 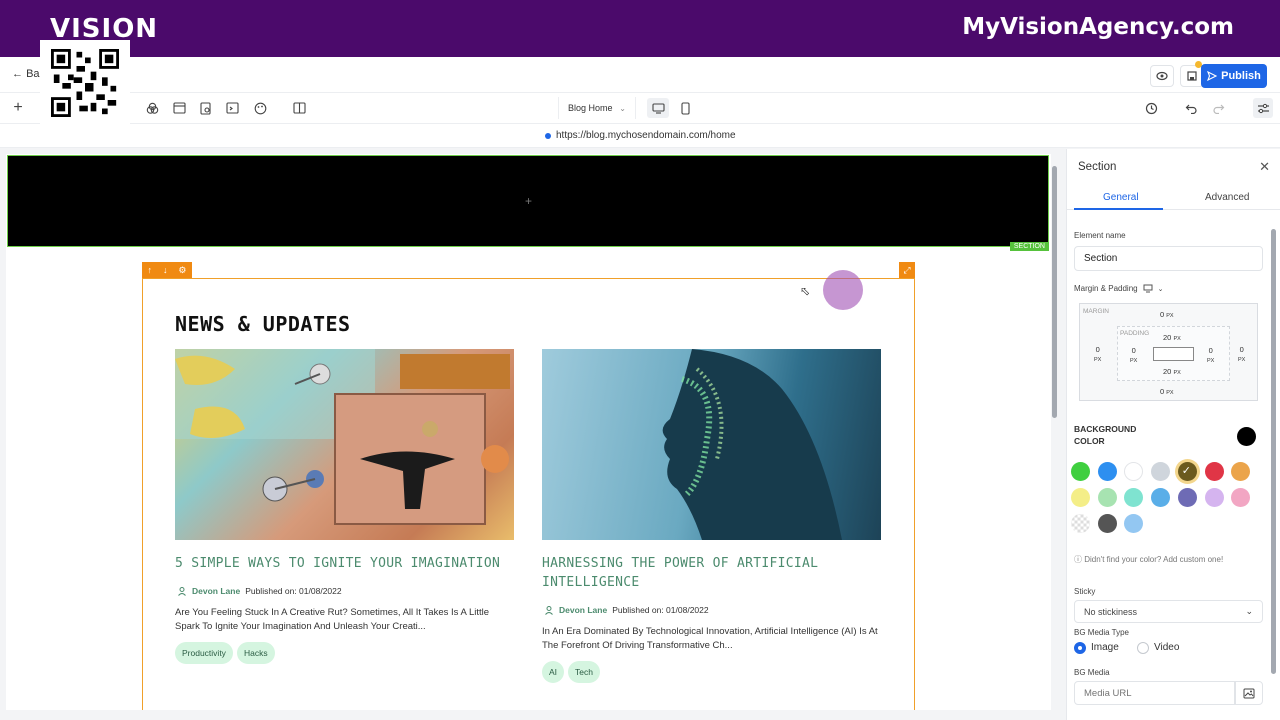 What do you see at coordinates (1080, 648) in the screenshot?
I see `media-type-image-radio` at bounding box center [1080, 648].